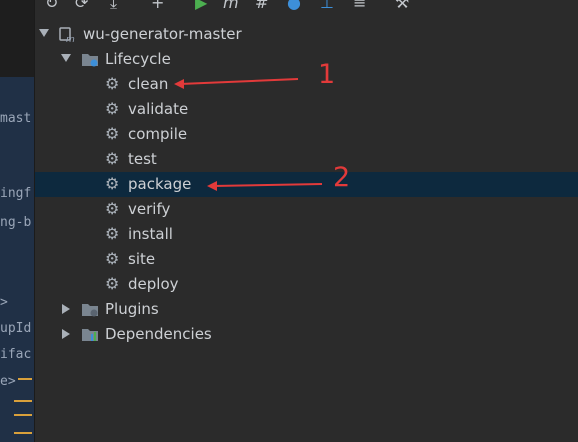  I want to click on annotation-number-1: 1, so click(327, 74).